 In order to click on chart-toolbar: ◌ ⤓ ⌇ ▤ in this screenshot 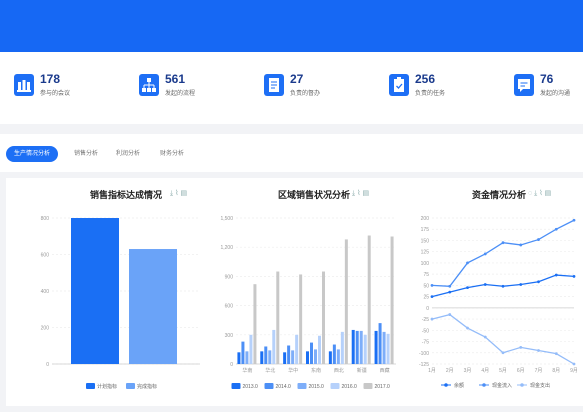, I will do `click(539, 193)`.